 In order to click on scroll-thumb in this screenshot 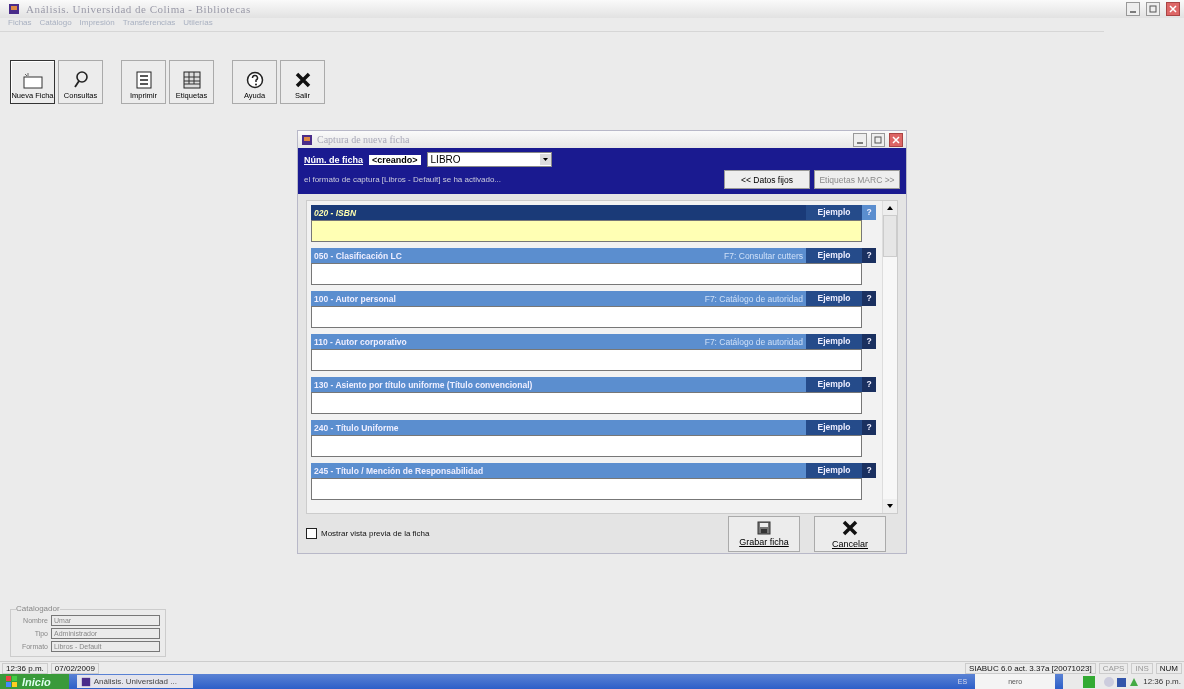, I will do `click(890, 236)`.